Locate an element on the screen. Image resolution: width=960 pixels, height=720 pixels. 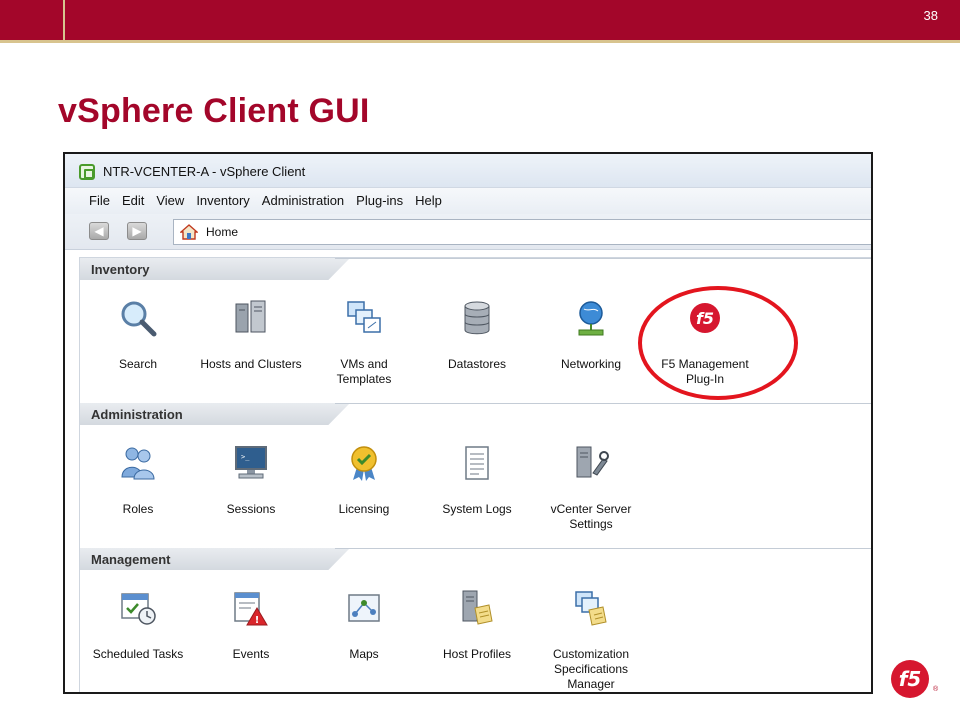
maps-icon is located at coordinates (364, 608).